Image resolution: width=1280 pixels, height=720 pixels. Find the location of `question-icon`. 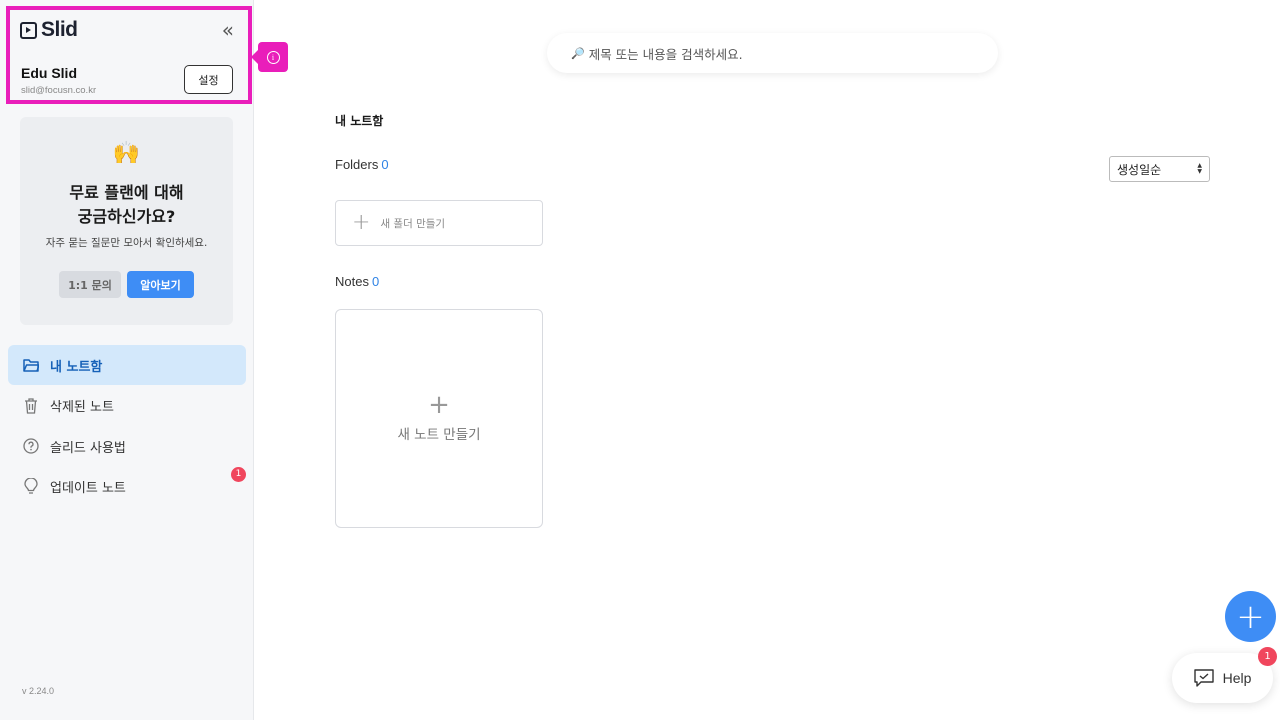

question-icon is located at coordinates (31, 446).